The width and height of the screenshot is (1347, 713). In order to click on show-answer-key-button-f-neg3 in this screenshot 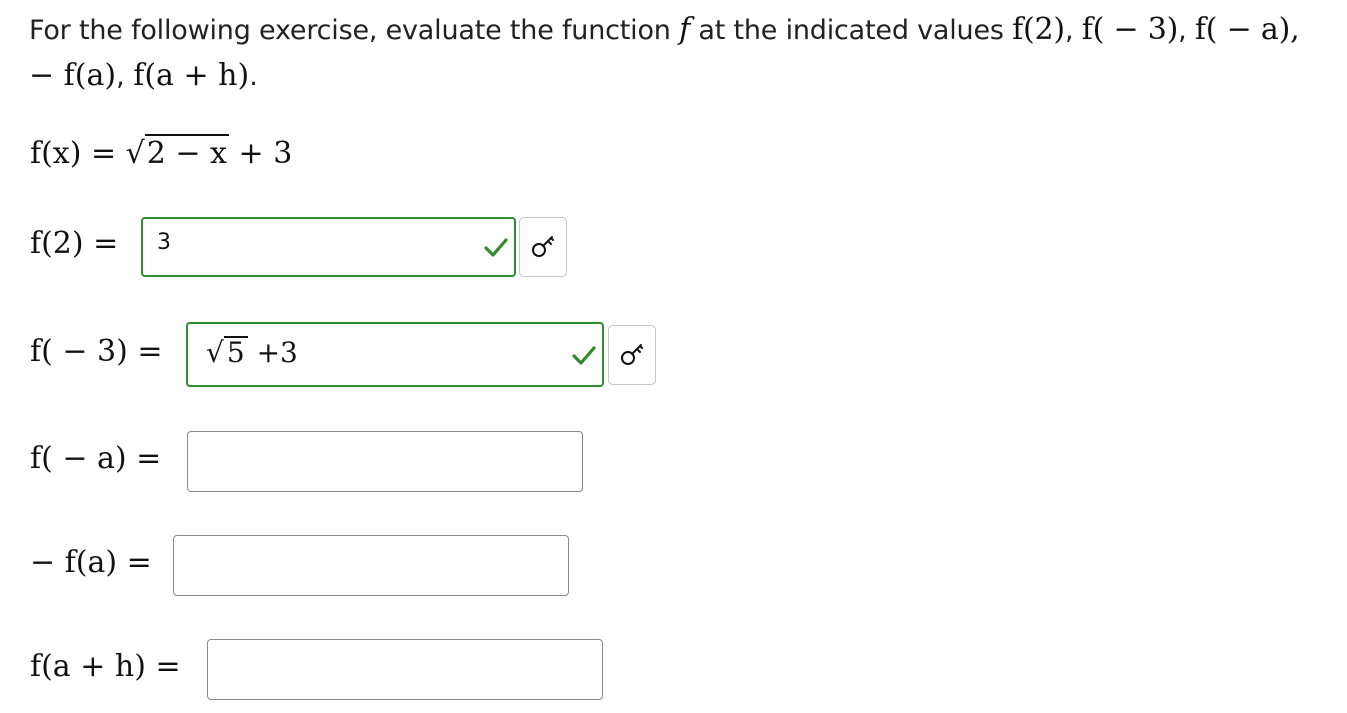, I will do `click(632, 355)`.